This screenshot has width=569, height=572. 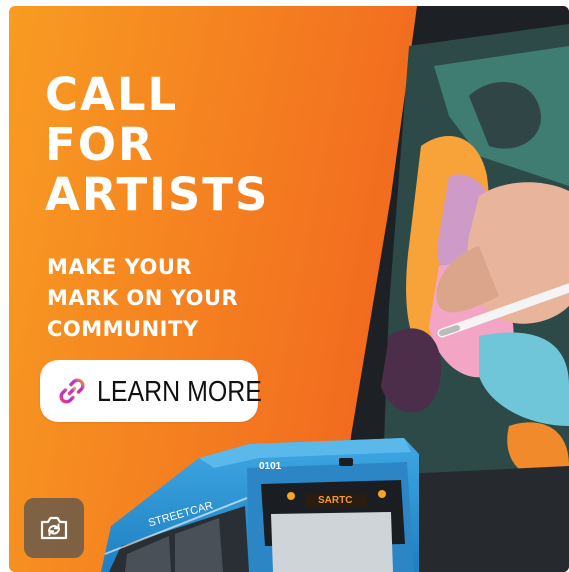 What do you see at coordinates (179, 392) in the screenshot?
I see `learn-more-label: LEARN MORE` at bounding box center [179, 392].